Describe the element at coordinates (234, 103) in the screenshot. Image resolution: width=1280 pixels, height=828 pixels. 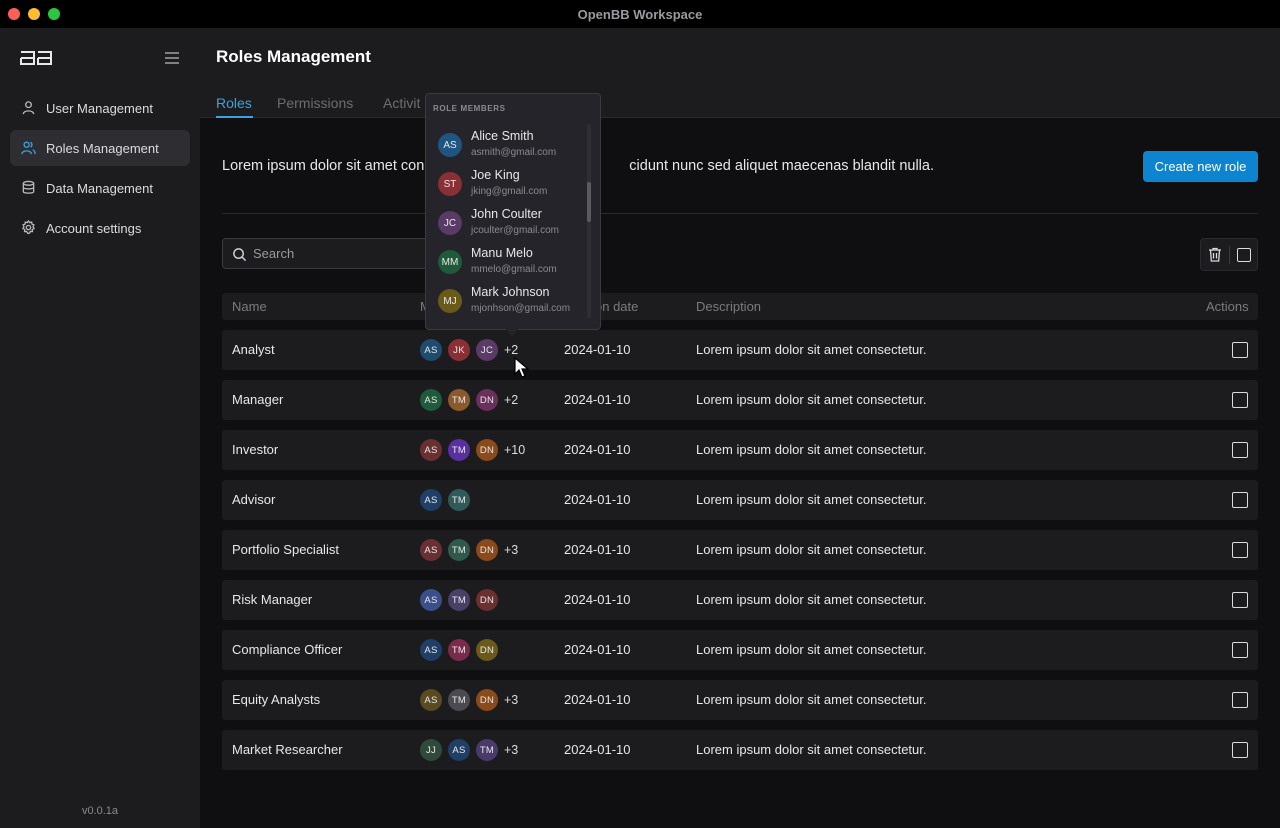
I see `tab-roles: Roles` at that location.